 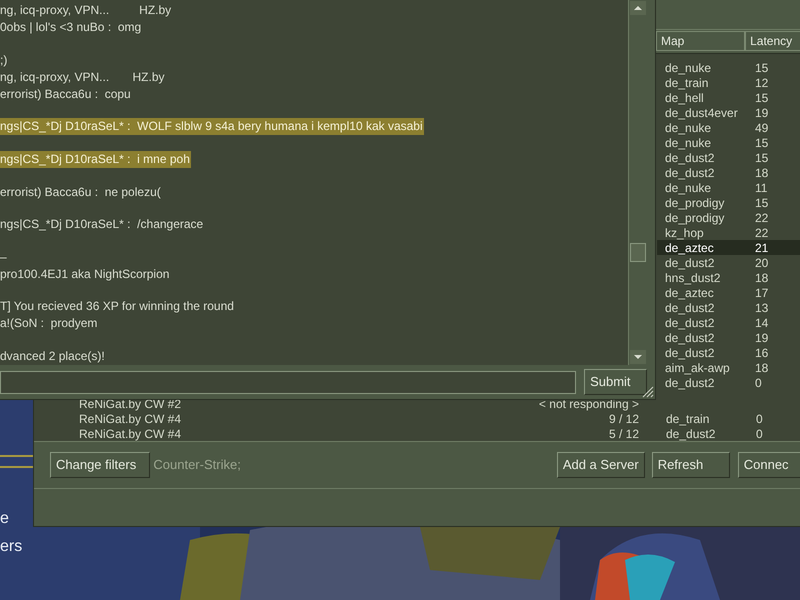 I want to click on column-header: Map, so click(x=701, y=41).